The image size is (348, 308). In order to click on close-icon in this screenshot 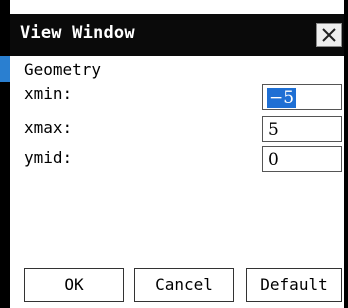, I will do `click(329, 35)`.